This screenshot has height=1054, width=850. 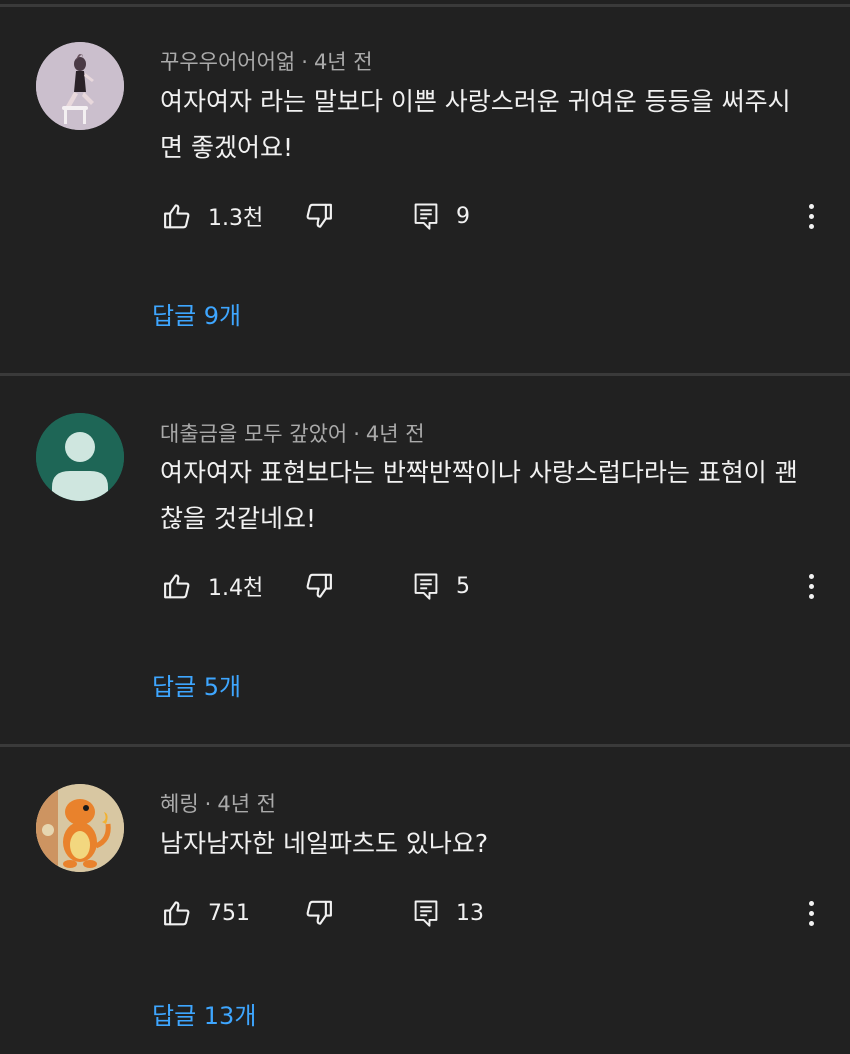 I want to click on reply-button: 9, so click(x=441, y=216).